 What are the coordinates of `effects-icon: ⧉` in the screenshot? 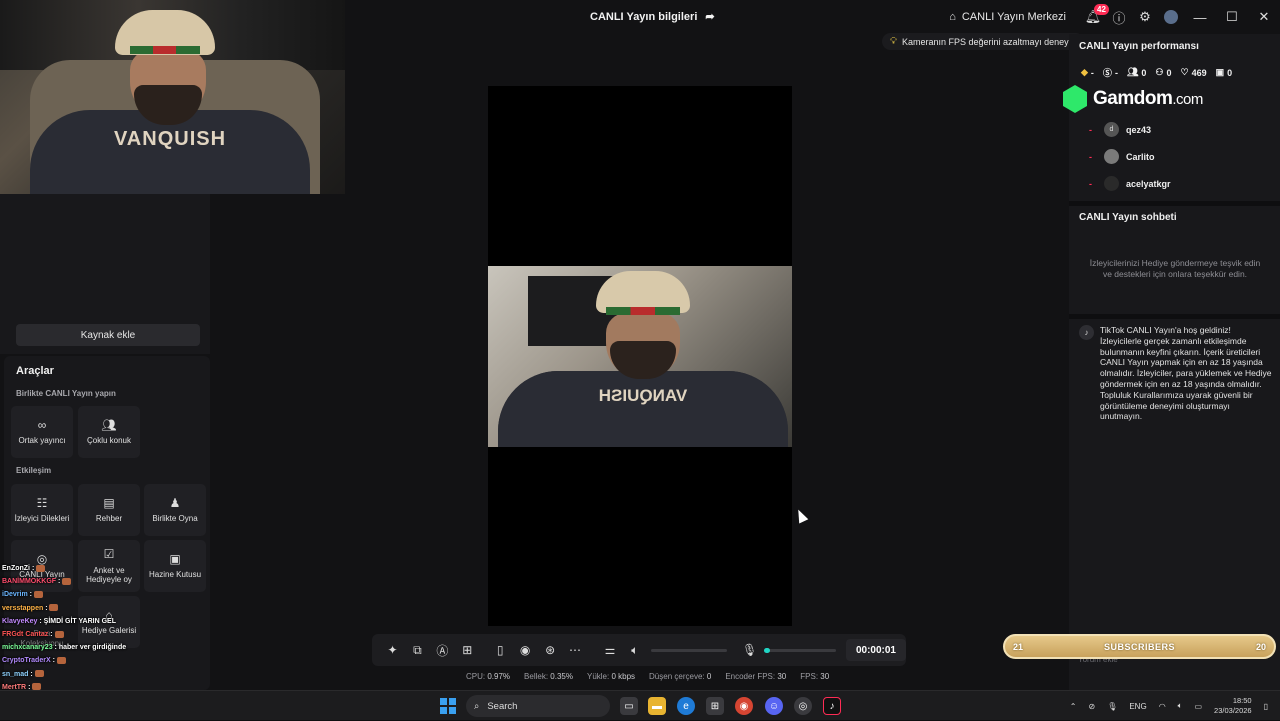 It's located at (417, 650).